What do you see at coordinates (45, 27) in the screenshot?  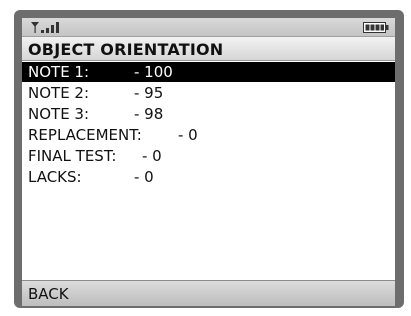 I see `signal-strength-icon` at bounding box center [45, 27].